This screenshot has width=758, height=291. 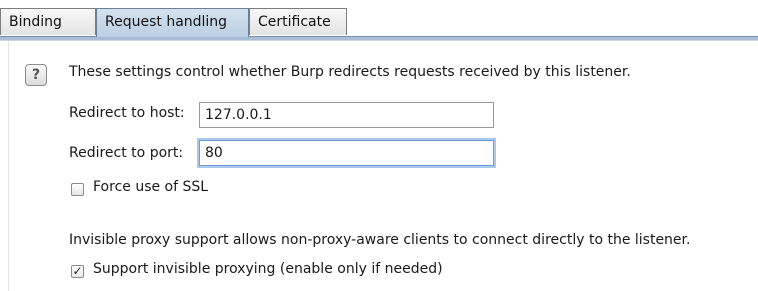 What do you see at coordinates (346, 153) in the screenshot?
I see `redirect-port-input` at bounding box center [346, 153].